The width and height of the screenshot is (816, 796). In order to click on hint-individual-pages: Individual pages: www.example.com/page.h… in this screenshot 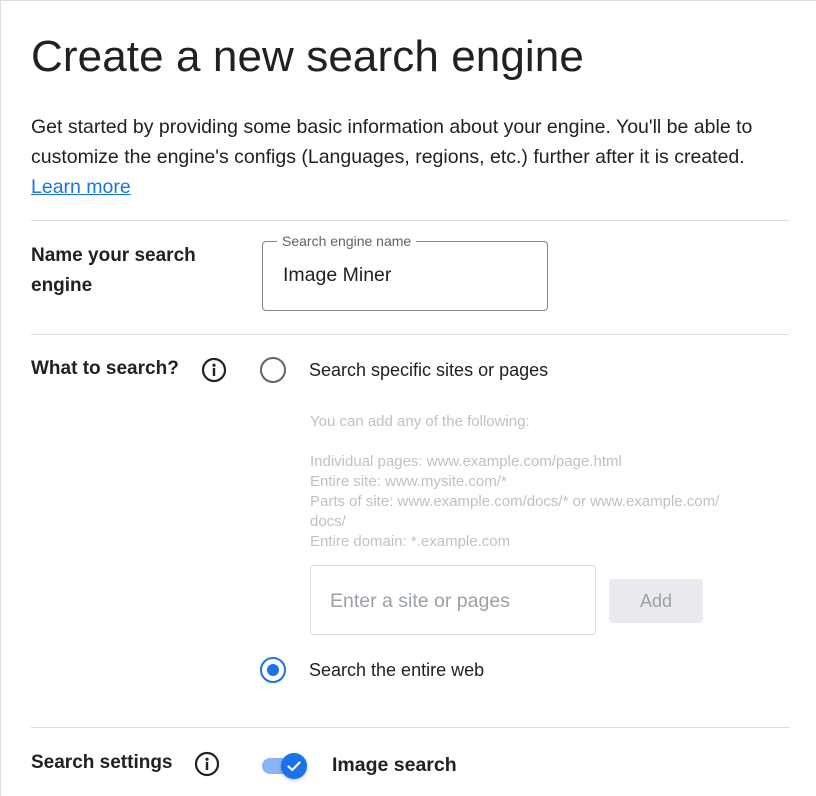, I will do `click(466, 461)`.